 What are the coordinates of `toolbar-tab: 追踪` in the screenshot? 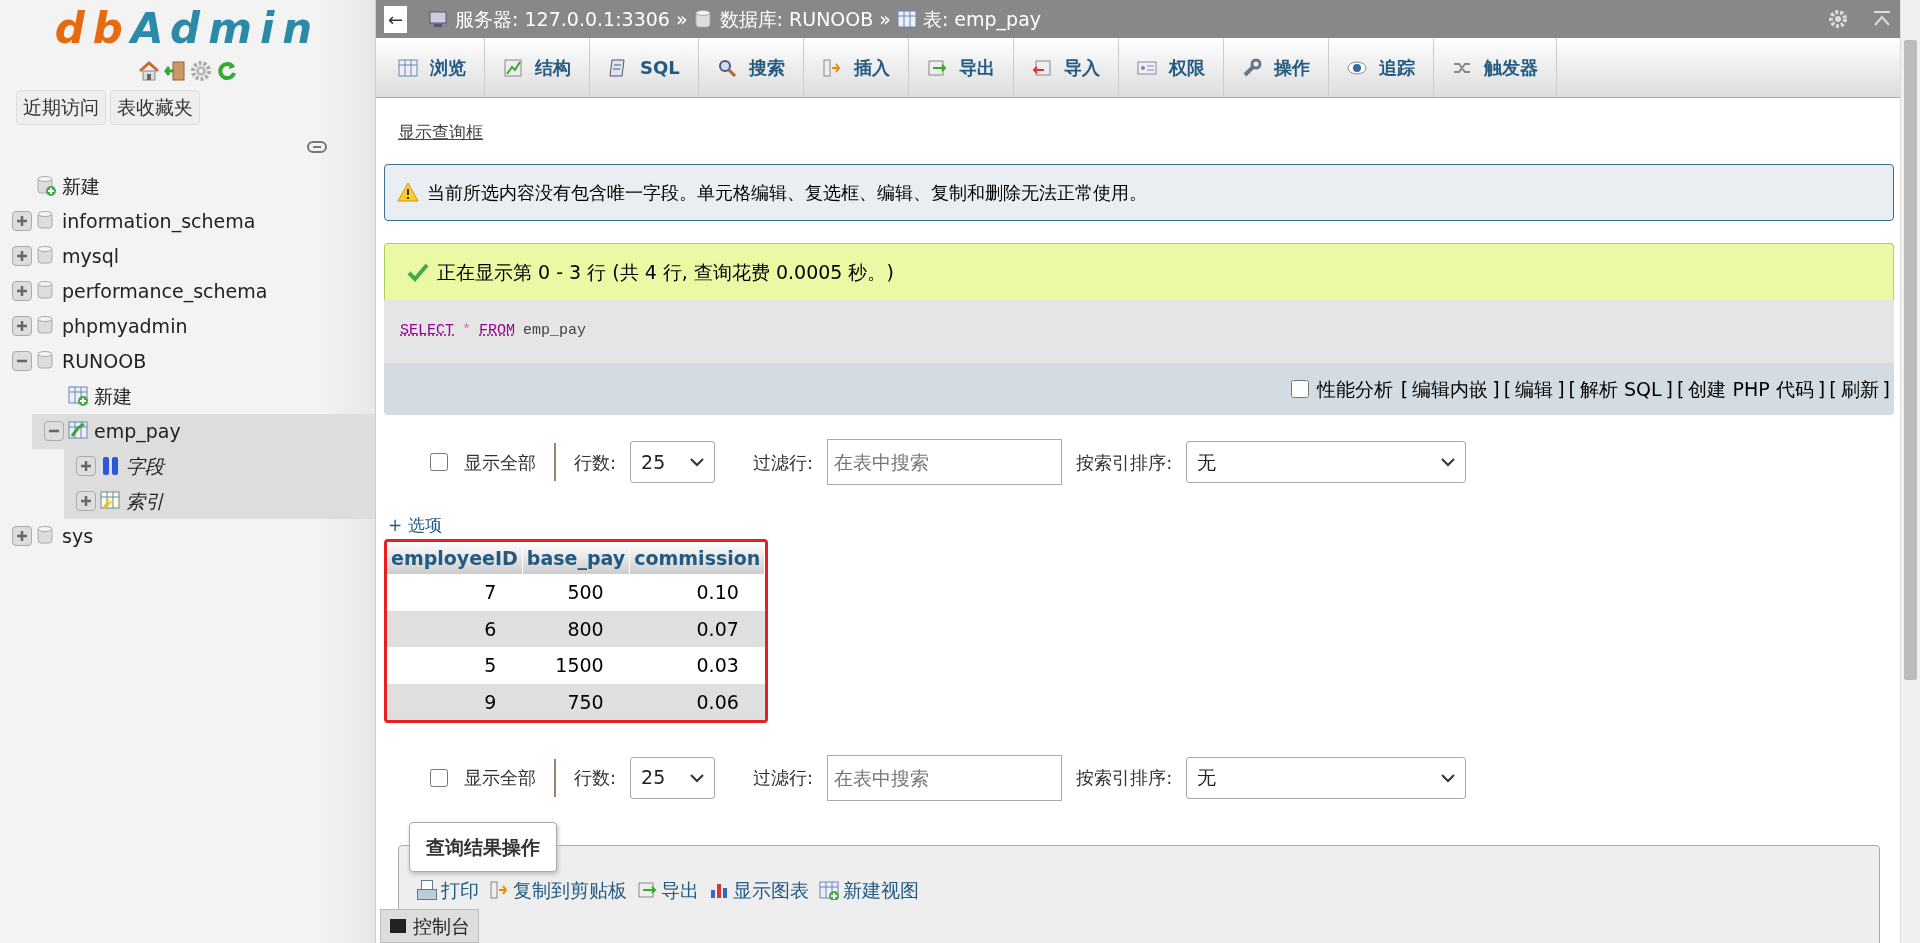 It's located at (1381, 67).